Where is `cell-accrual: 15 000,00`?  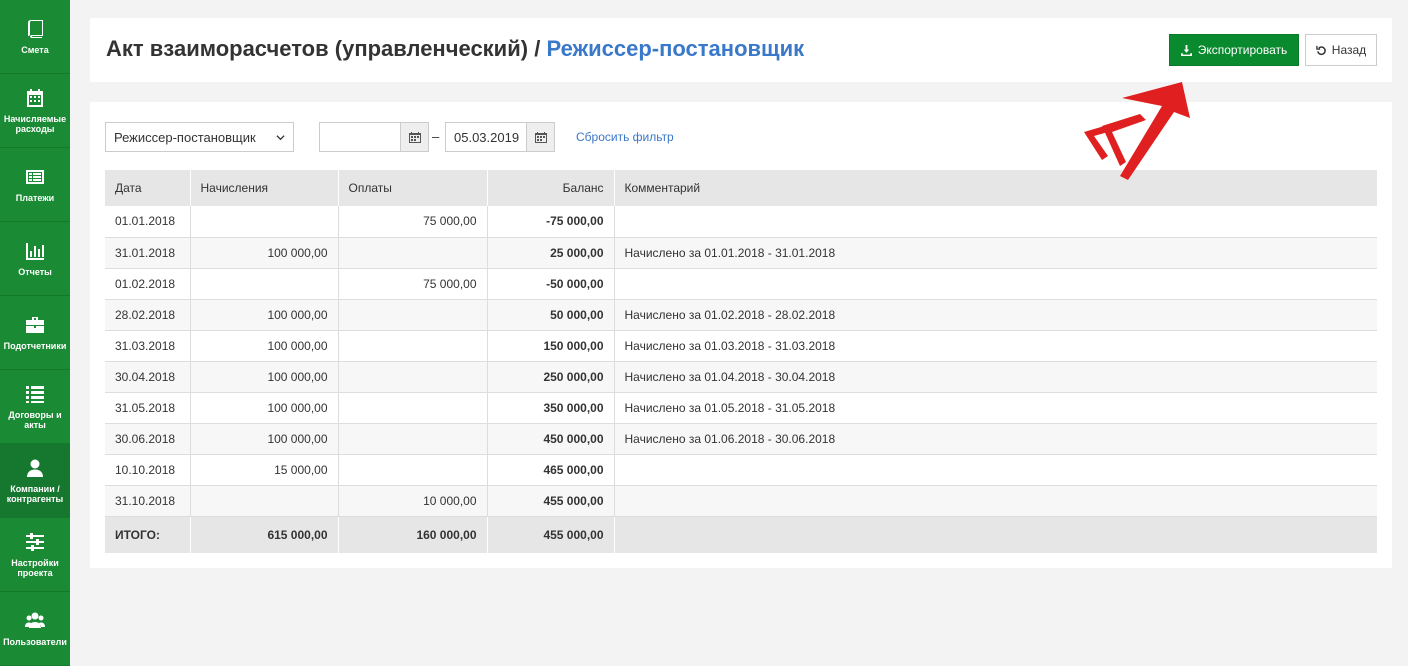
cell-accrual: 15 000,00 is located at coordinates (264, 470).